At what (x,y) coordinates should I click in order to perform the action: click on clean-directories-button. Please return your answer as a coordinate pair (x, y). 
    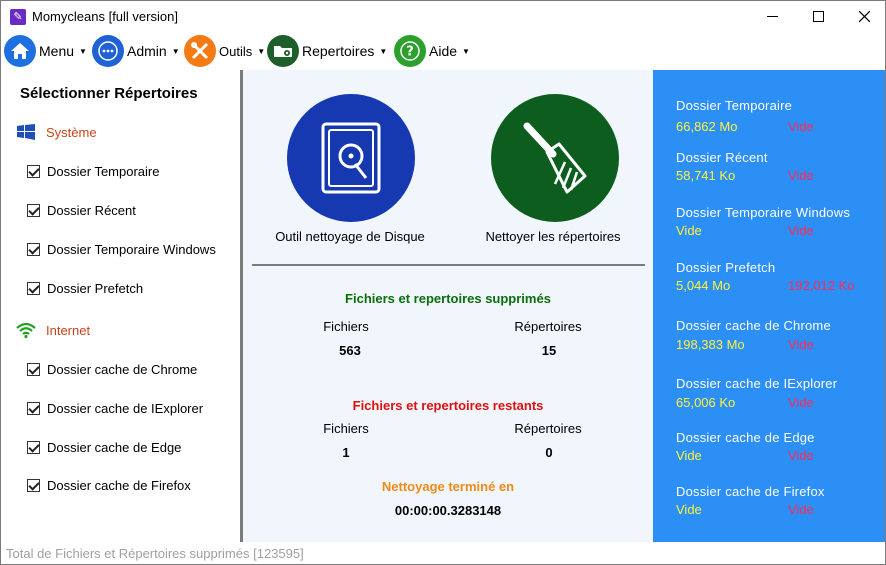
    Looking at the image, I should click on (555, 158).